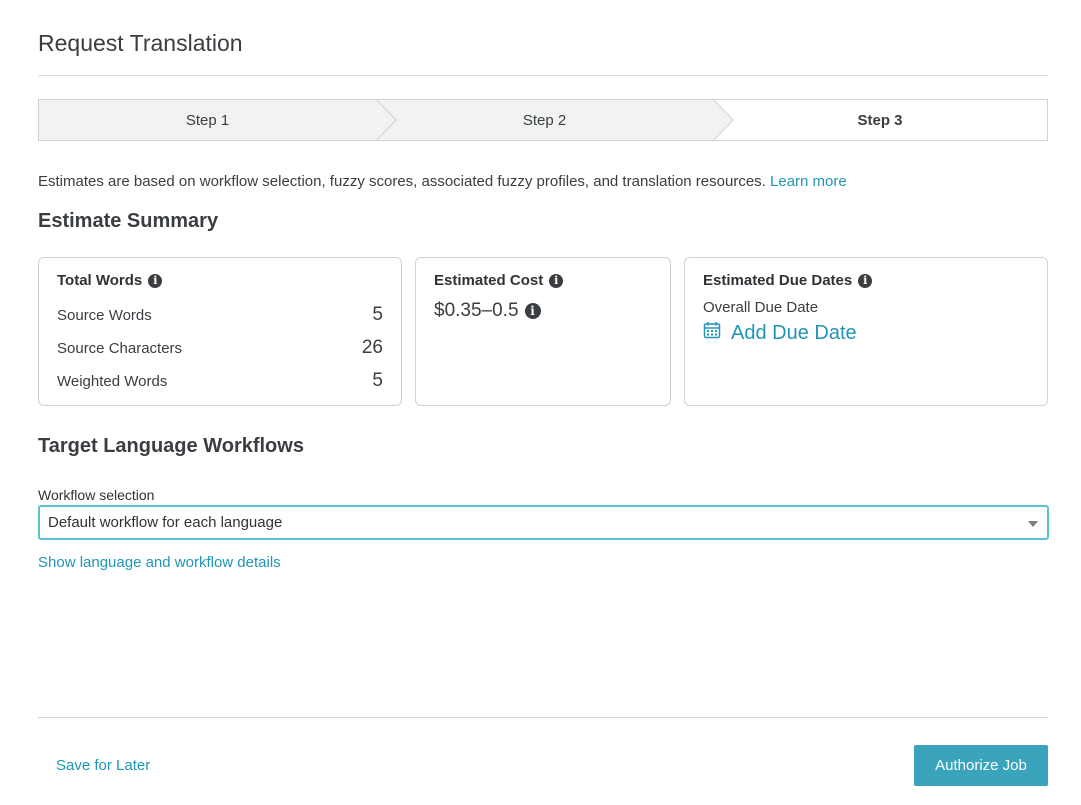 Image resolution: width=1081 pixels, height=805 pixels. I want to click on stepper: Step 1 Step 2 Step 3, so click(543, 120).